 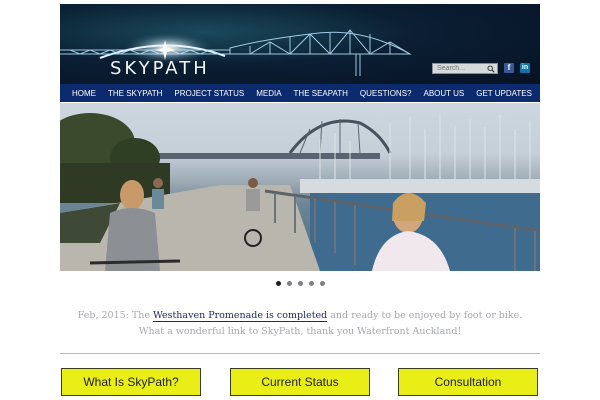 What do you see at coordinates (268, 93) in the screenshot?
I see `nav-item-media: MEDIA` at bounding box center [268, 93].